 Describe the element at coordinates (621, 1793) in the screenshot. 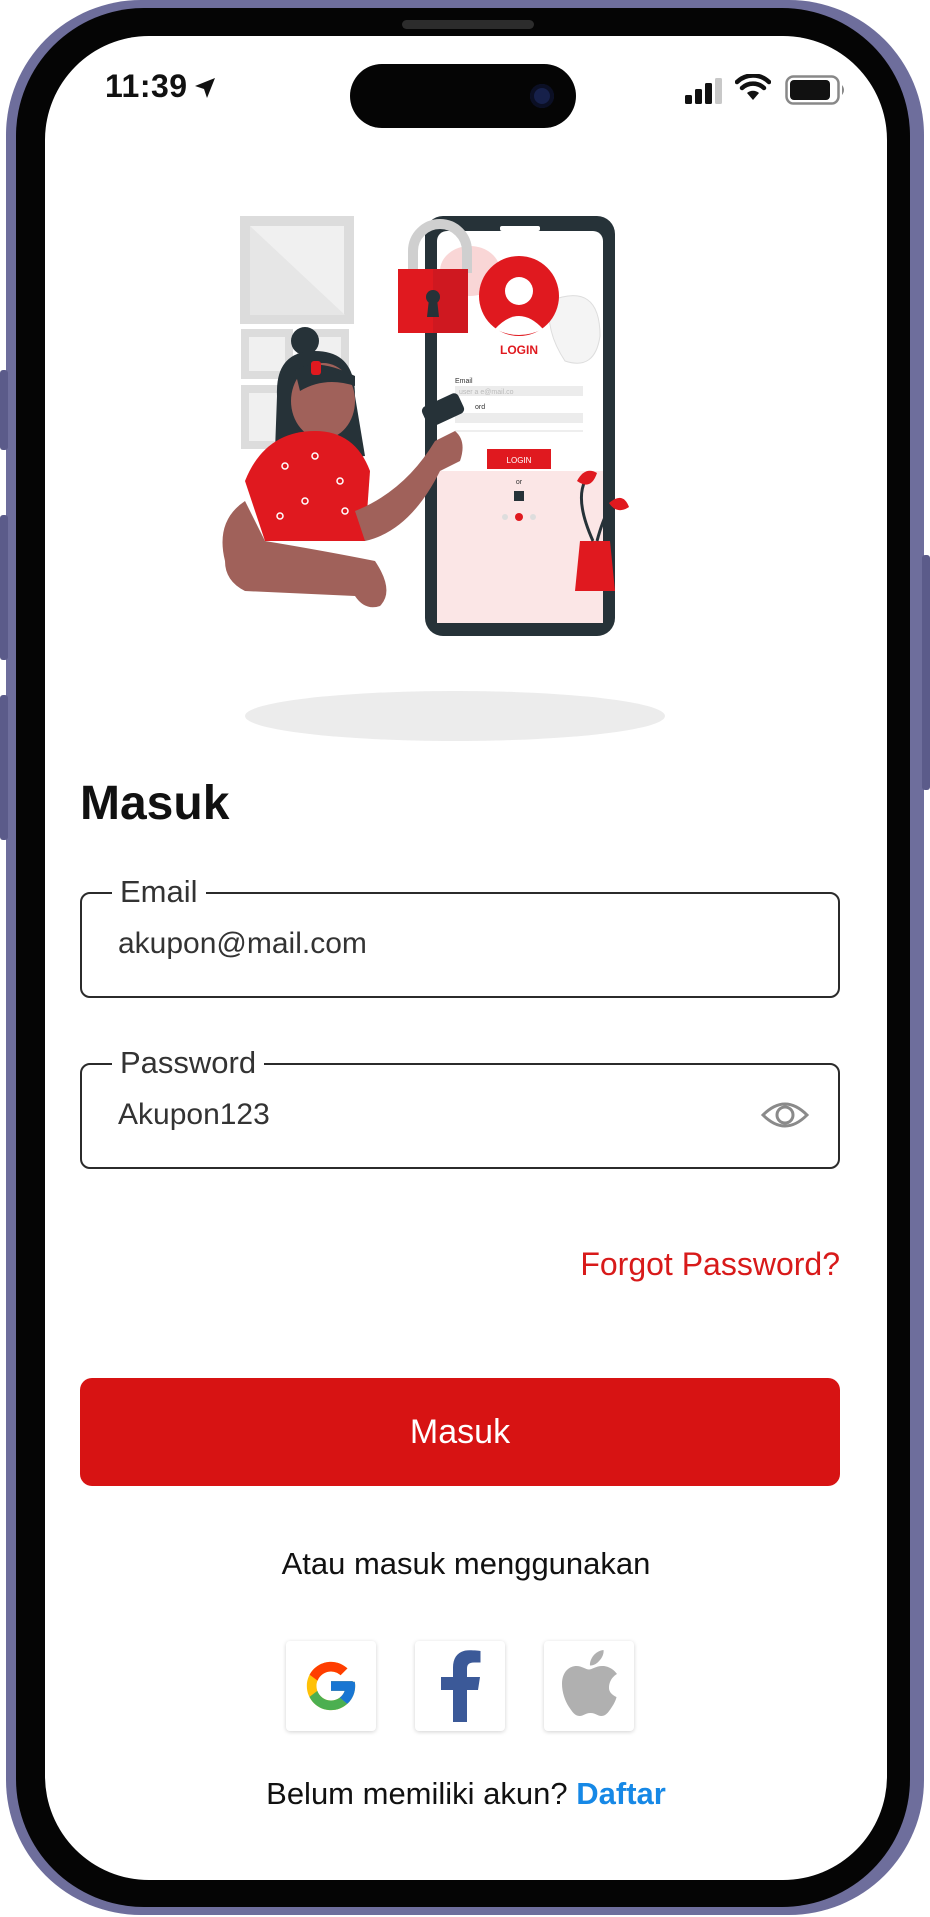

I see `signup-link: Daftar` at that location.